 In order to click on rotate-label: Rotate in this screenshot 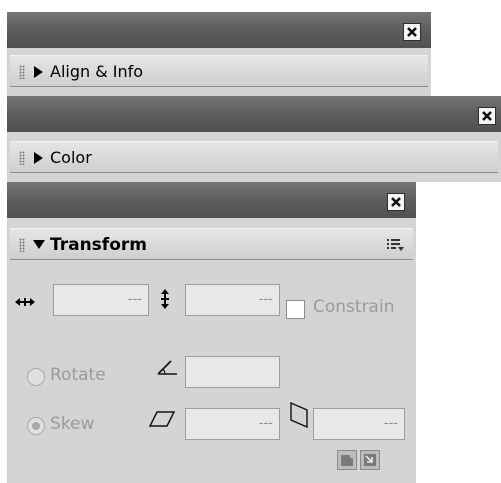, I will do `click(78, 375)`.